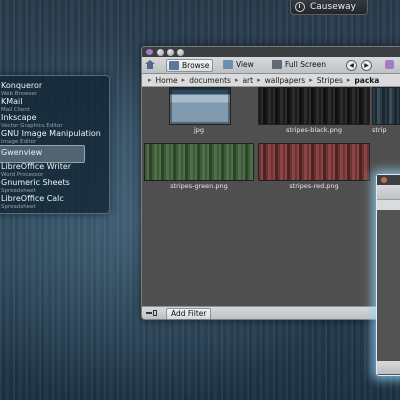  I want to click on minimize-button, so click(160, 52).